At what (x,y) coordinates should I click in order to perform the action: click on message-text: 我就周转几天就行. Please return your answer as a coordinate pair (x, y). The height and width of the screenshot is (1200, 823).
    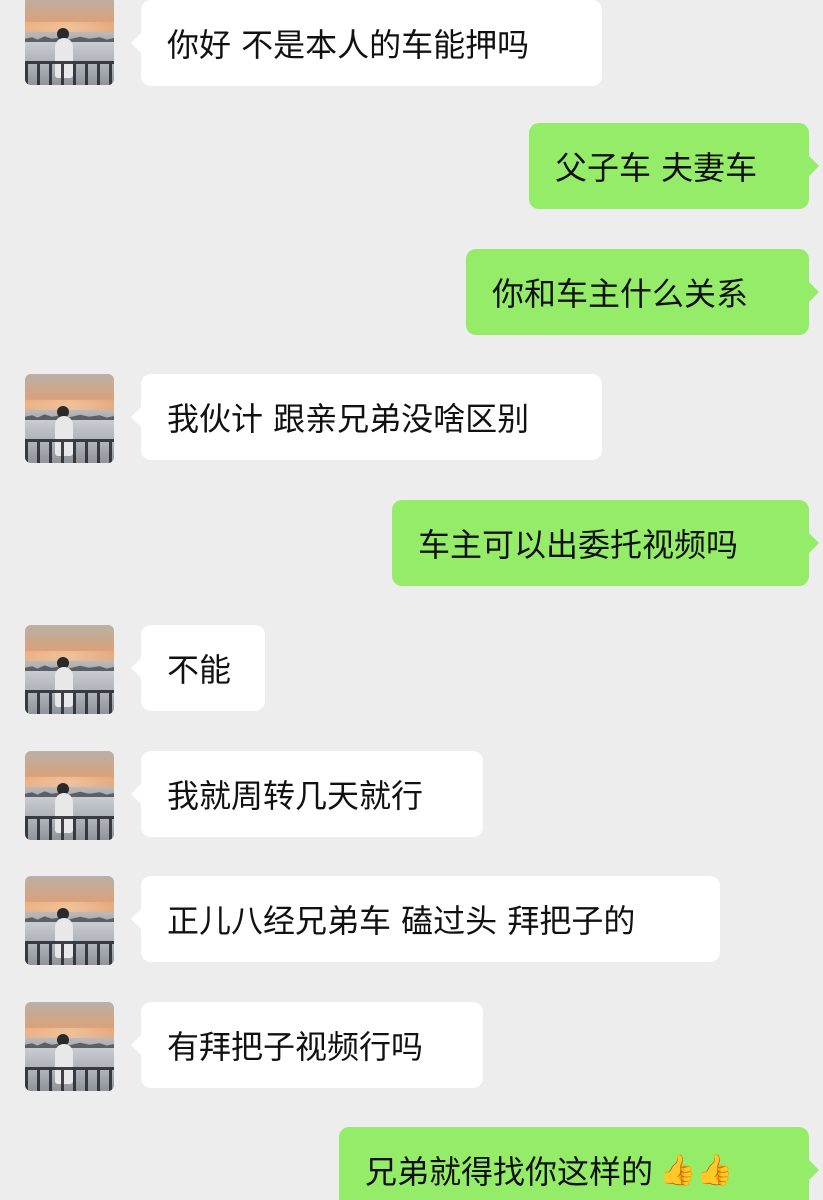
    Looking at the image, I should click on (295, 796).